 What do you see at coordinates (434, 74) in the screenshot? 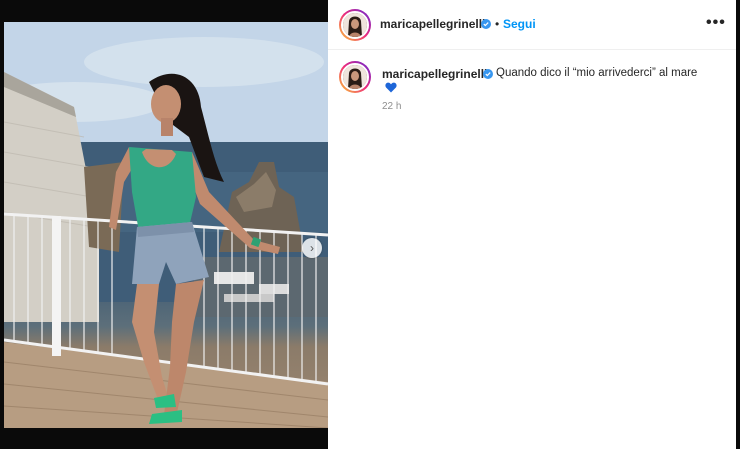
I see `caption-username: maricapellegrinelli` at bounding box center [434, 74].